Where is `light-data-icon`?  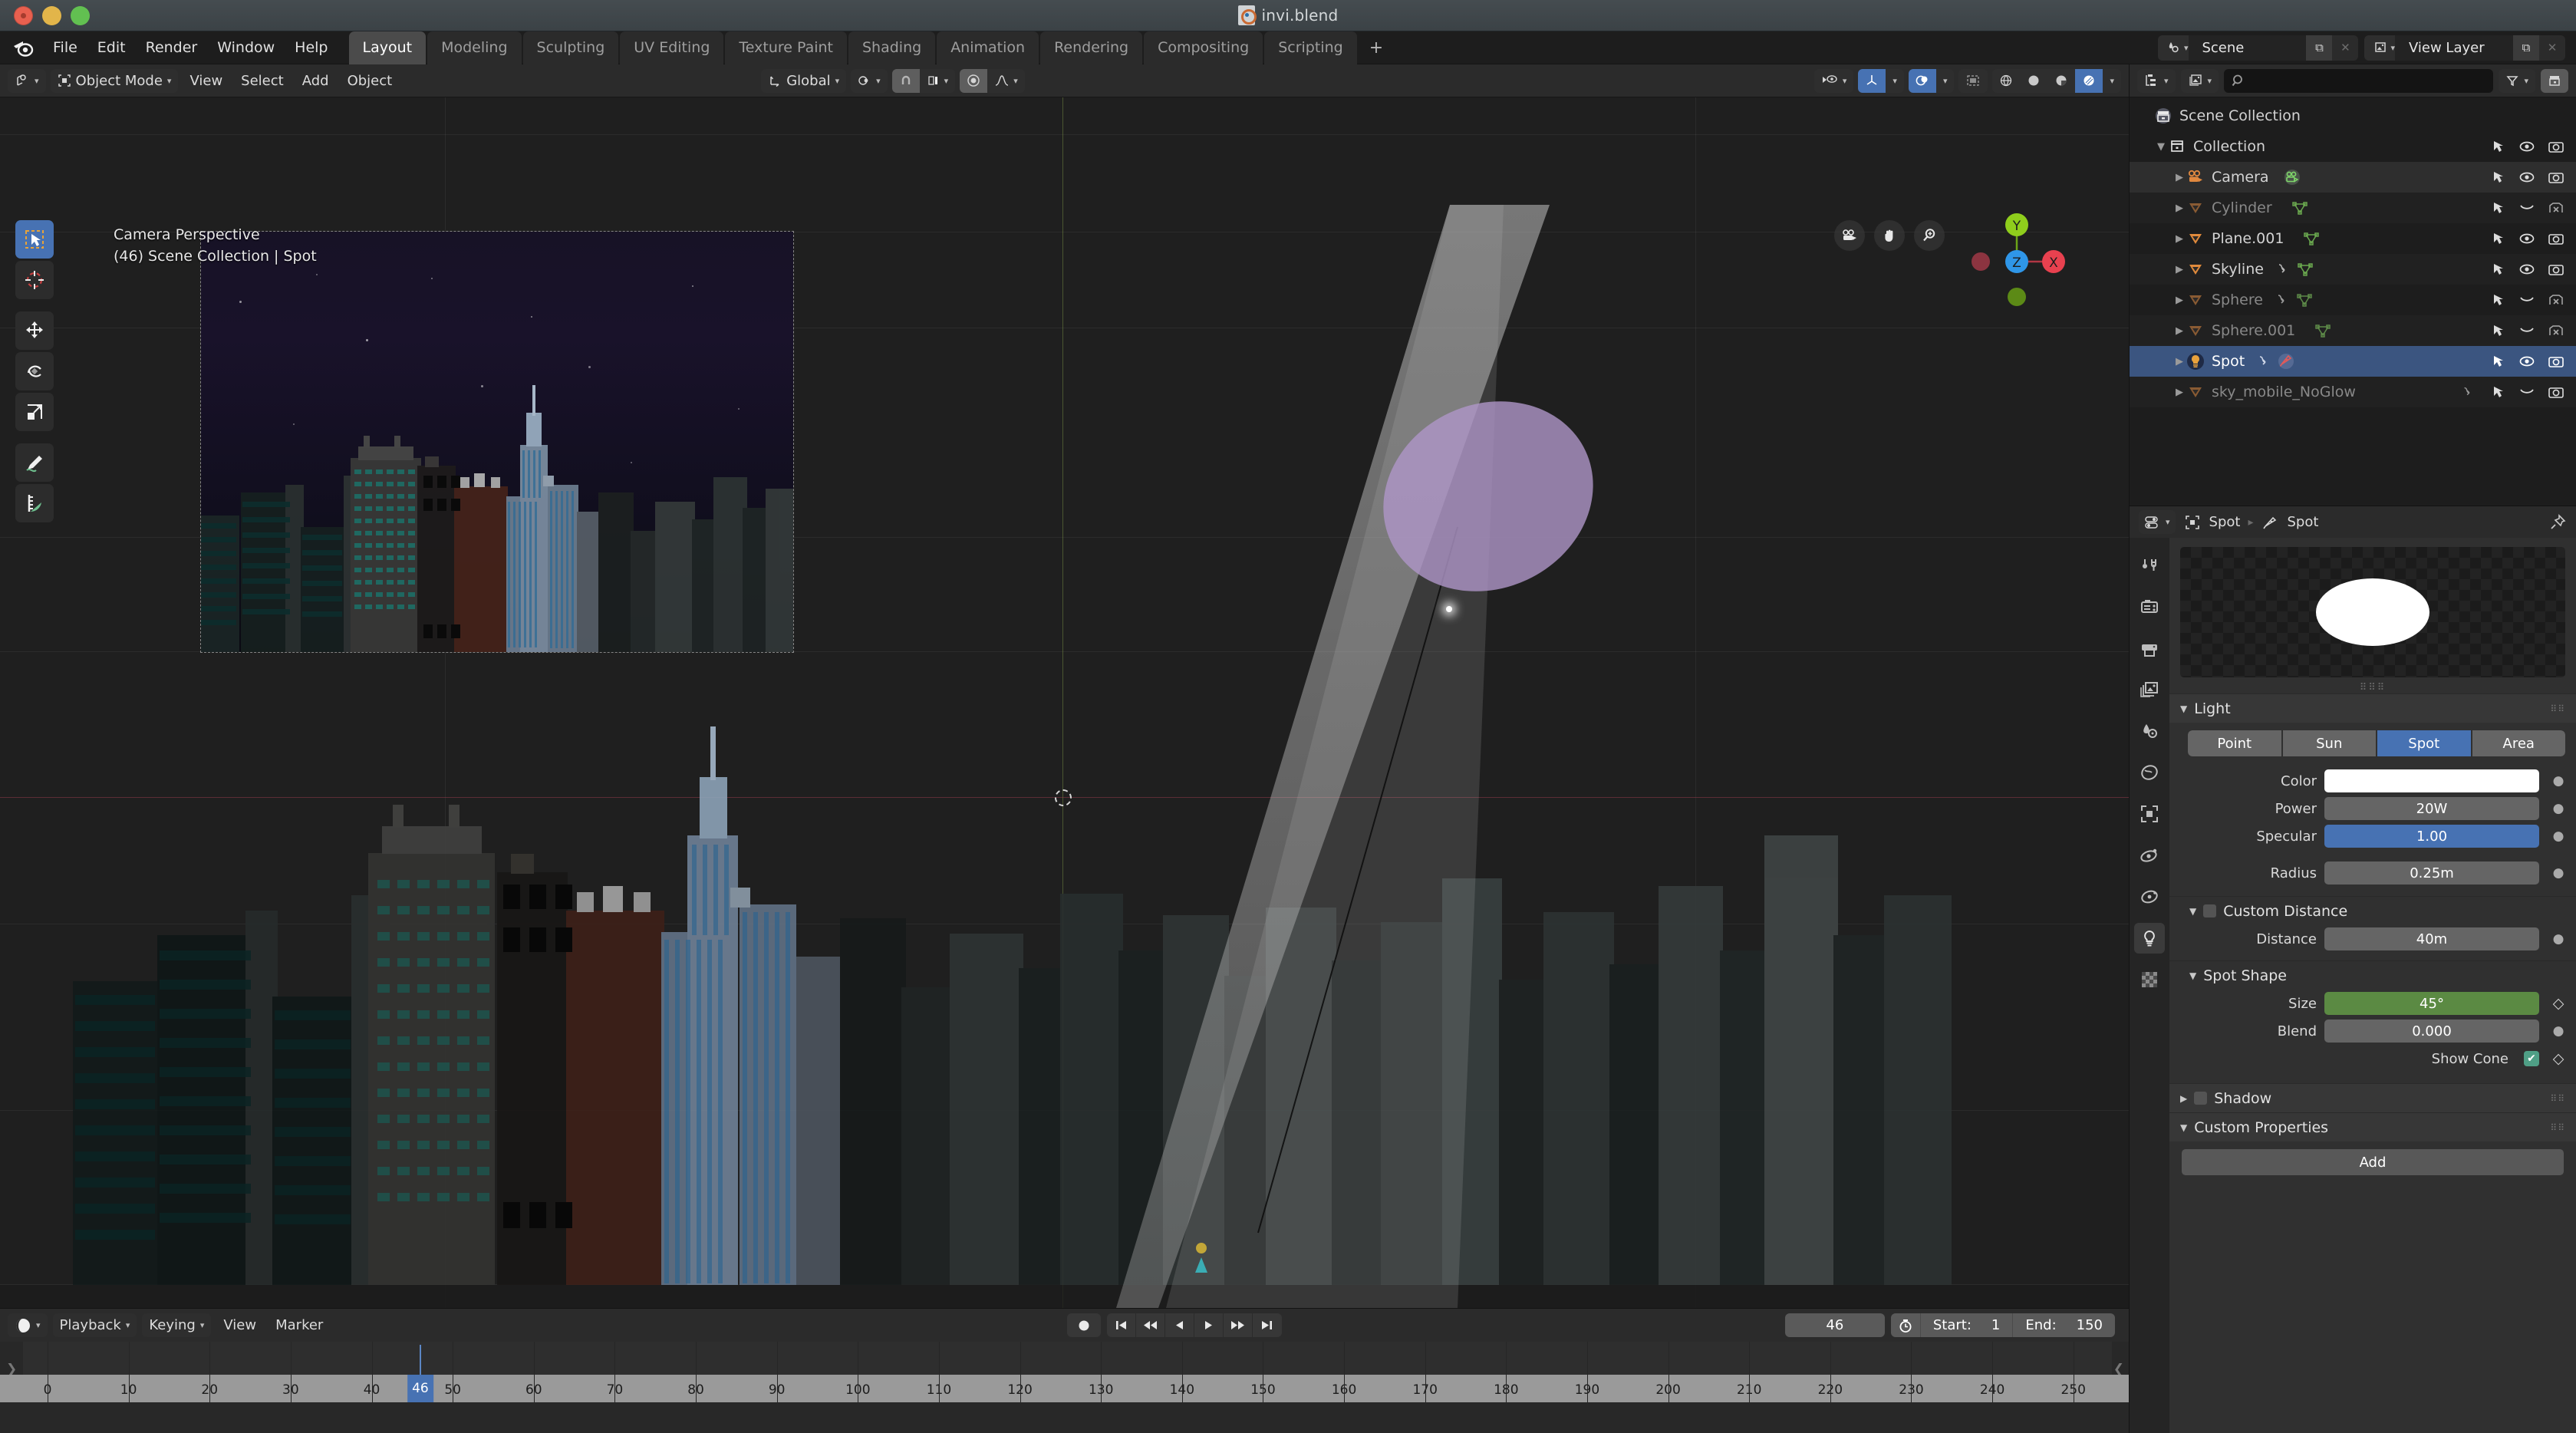
light-data-icon is located at coordinates (2286, 361).